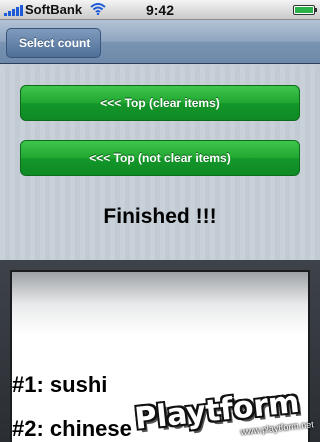  Describe the element at coordinates (160, 103) in the screenshot. I see `top-clear-items-button: <<< Top (clear items)` at that location.